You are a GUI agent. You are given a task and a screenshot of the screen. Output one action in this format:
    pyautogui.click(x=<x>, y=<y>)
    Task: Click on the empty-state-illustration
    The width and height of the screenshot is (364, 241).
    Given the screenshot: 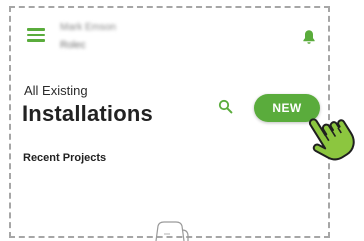 What is the action you would take?
    pyautogui.click(x=172, y=231)
    